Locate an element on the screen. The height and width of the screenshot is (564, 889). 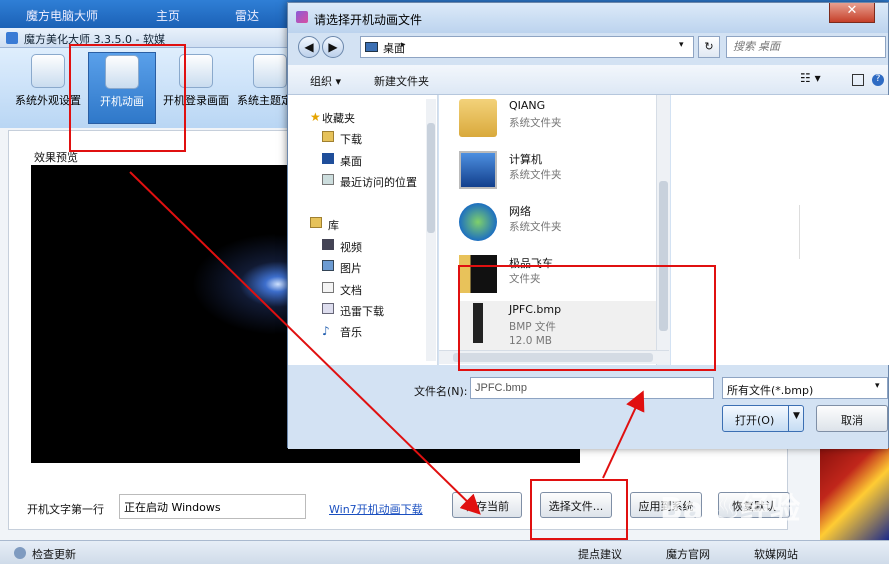
library-icon is located at coordinates (316, 222).